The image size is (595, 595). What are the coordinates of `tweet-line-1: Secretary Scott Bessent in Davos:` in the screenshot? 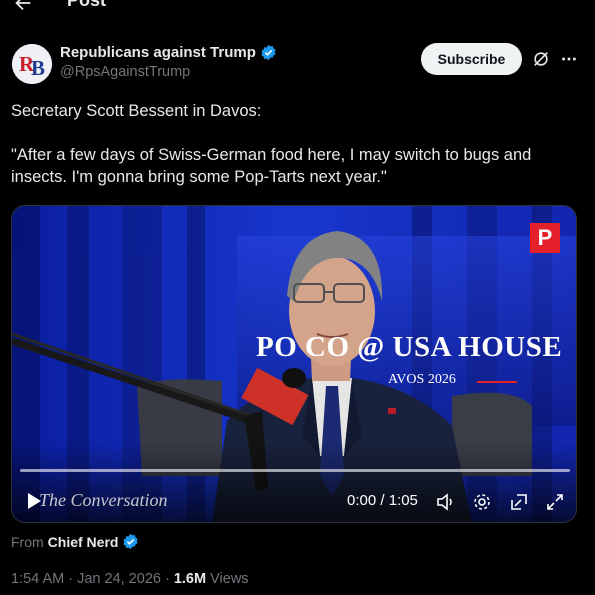 It's located at (136, 111).